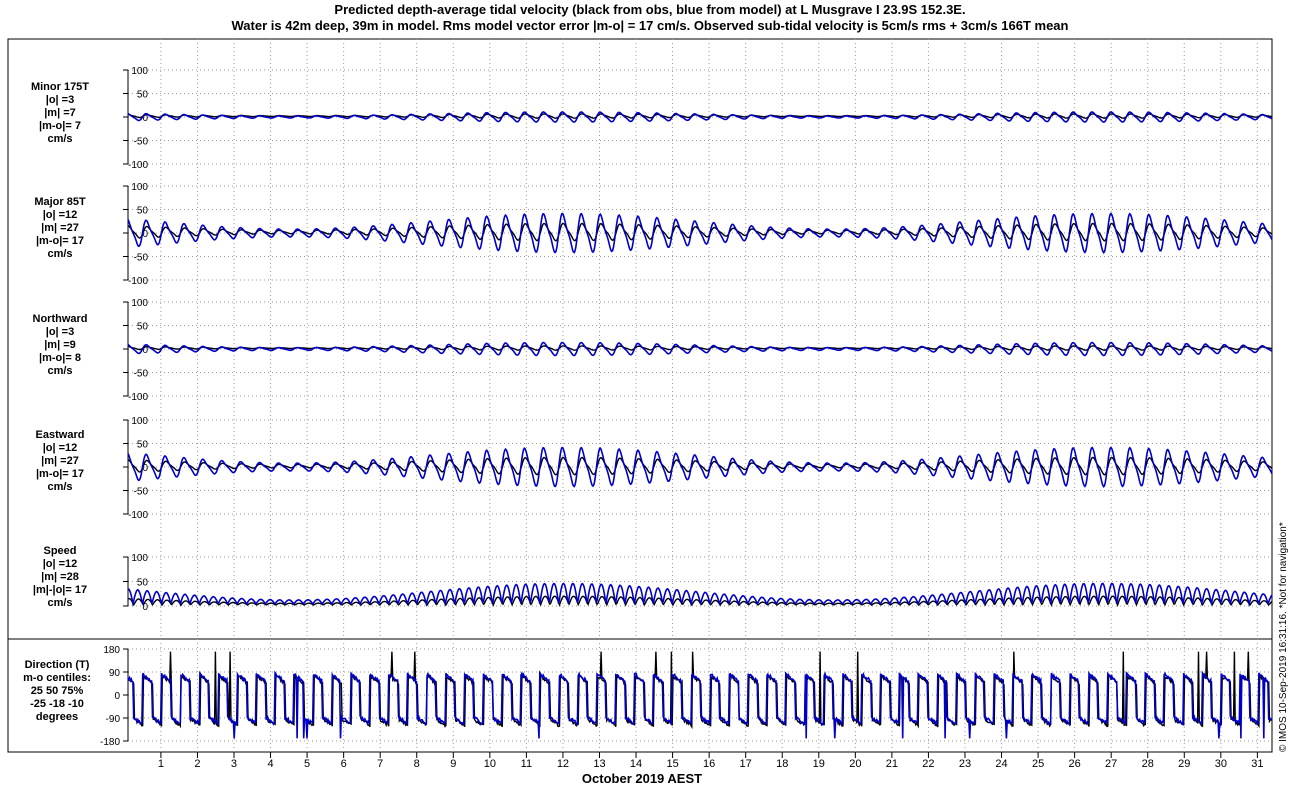 This screenshot has height=800, width=1300. I want to click on x-tick-label: 8, so click(417, 764).